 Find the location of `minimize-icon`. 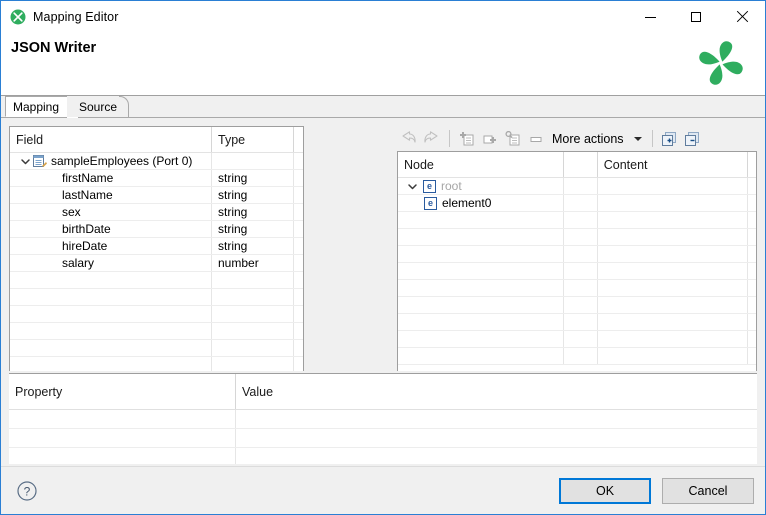

minimize-icon is located at coordinates (650, 17).